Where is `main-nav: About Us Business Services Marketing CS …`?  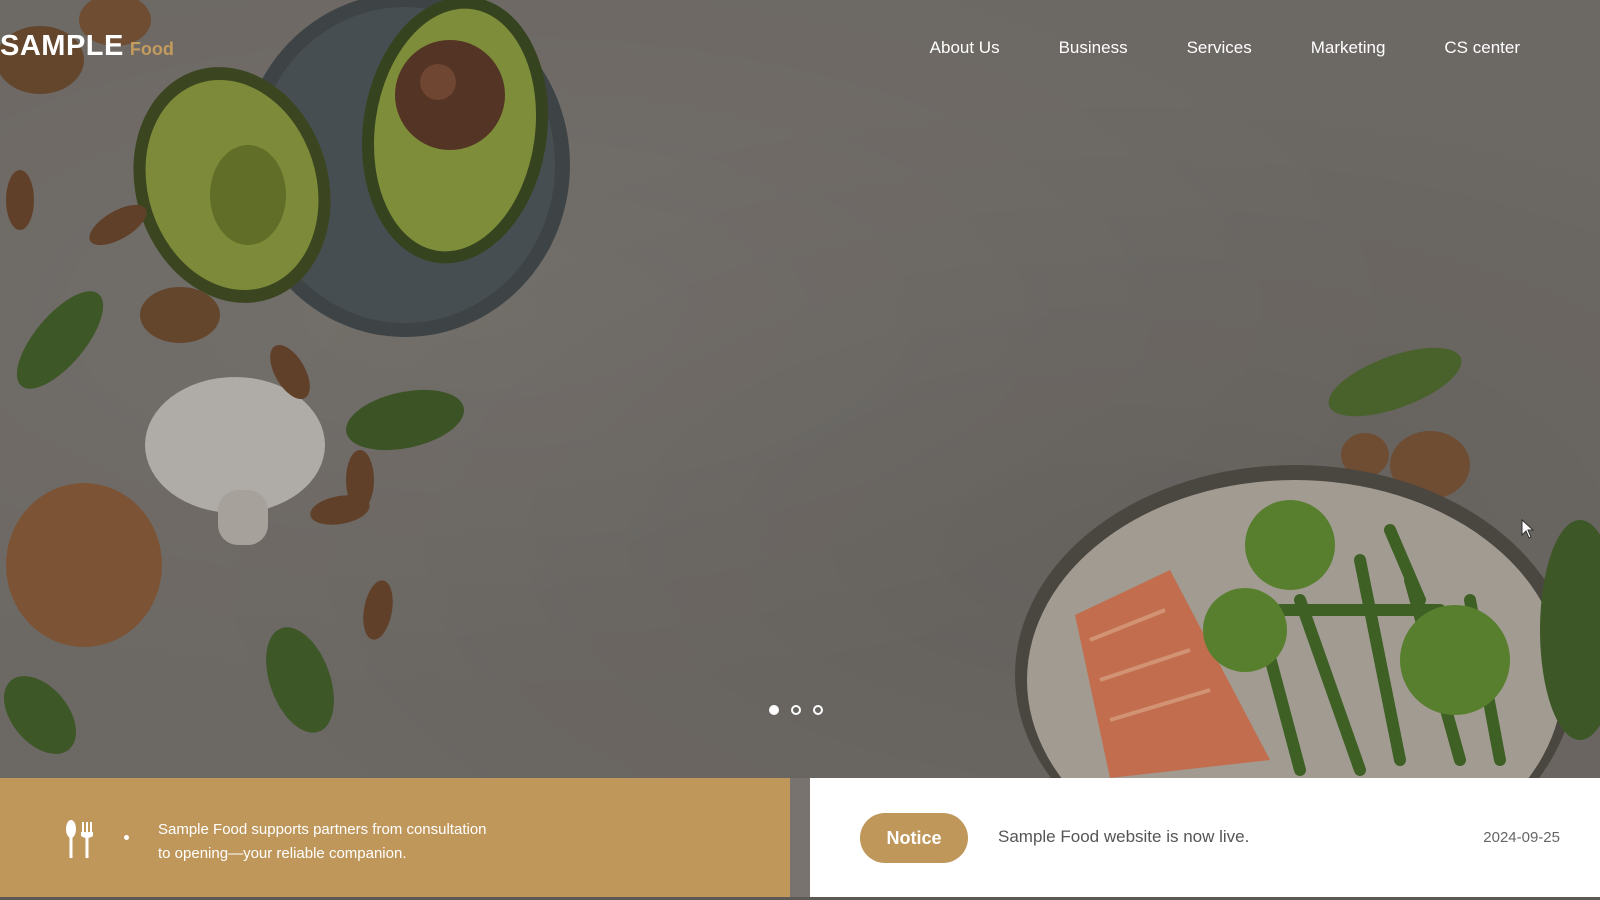
main-nav: About Us Business Services Marketing CS … is located at coordinates (1225, 48).